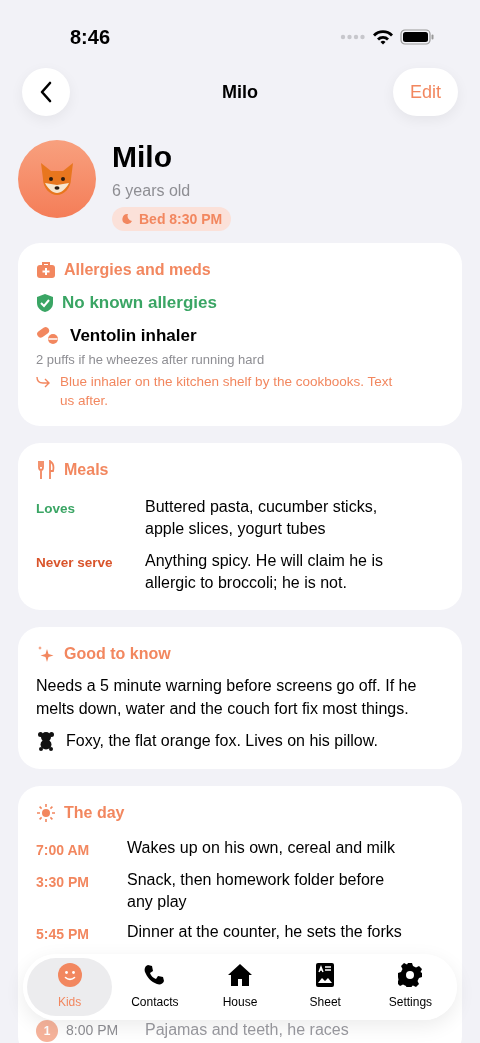 The width and height of the screenshot is (480, 1043). What do you see at coordinates (240, 92) in the screenshot?
I see `nav-title: Milo` at bounding box center [240, 92].